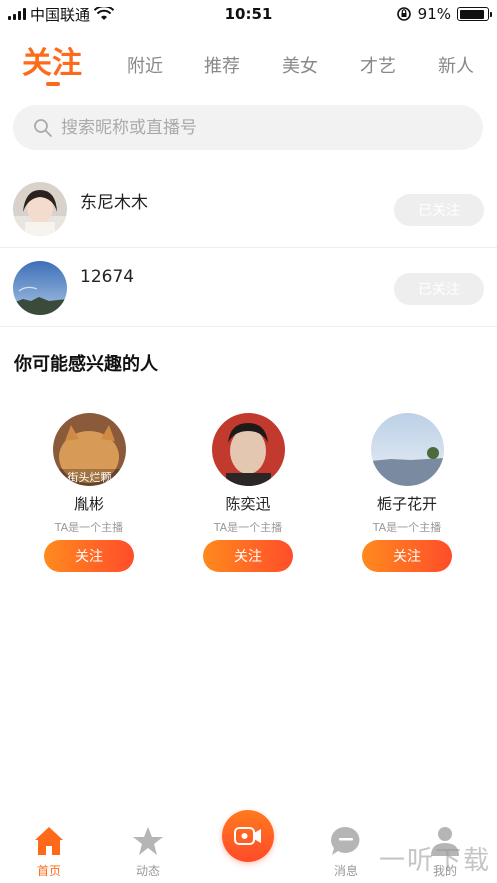 Image resolution: width=497 pixels, height=883 pixels. Describe the element at coordinates (86, 364) in the screenshot. I see `suggest-title: 你可能感兴趣的人` at that location.